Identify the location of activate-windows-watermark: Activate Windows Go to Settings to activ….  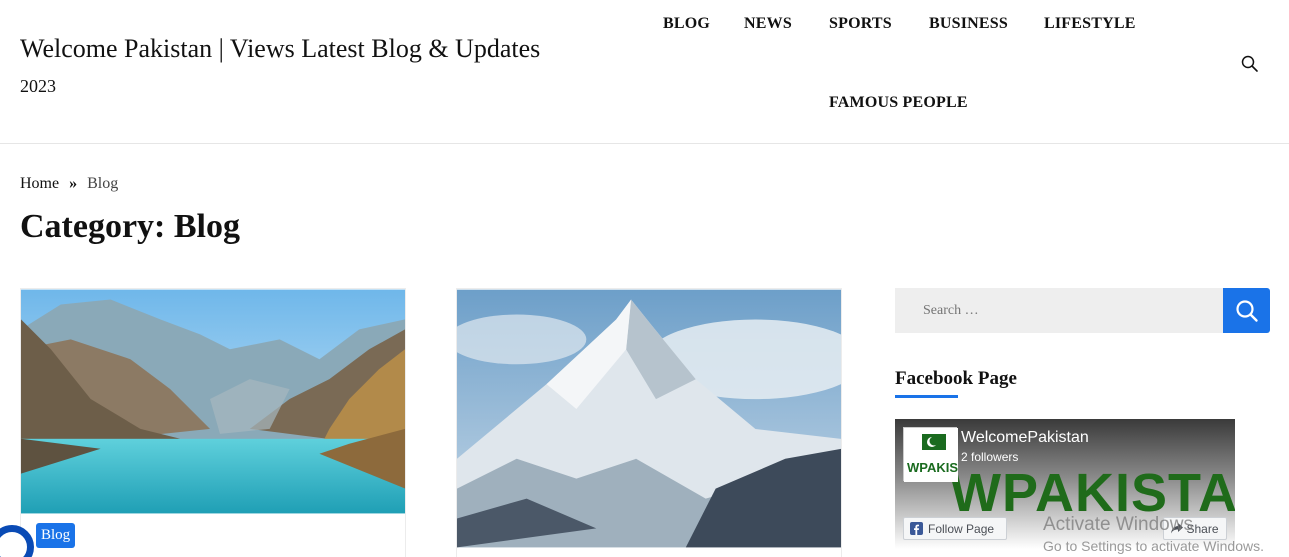
(1153, 534).